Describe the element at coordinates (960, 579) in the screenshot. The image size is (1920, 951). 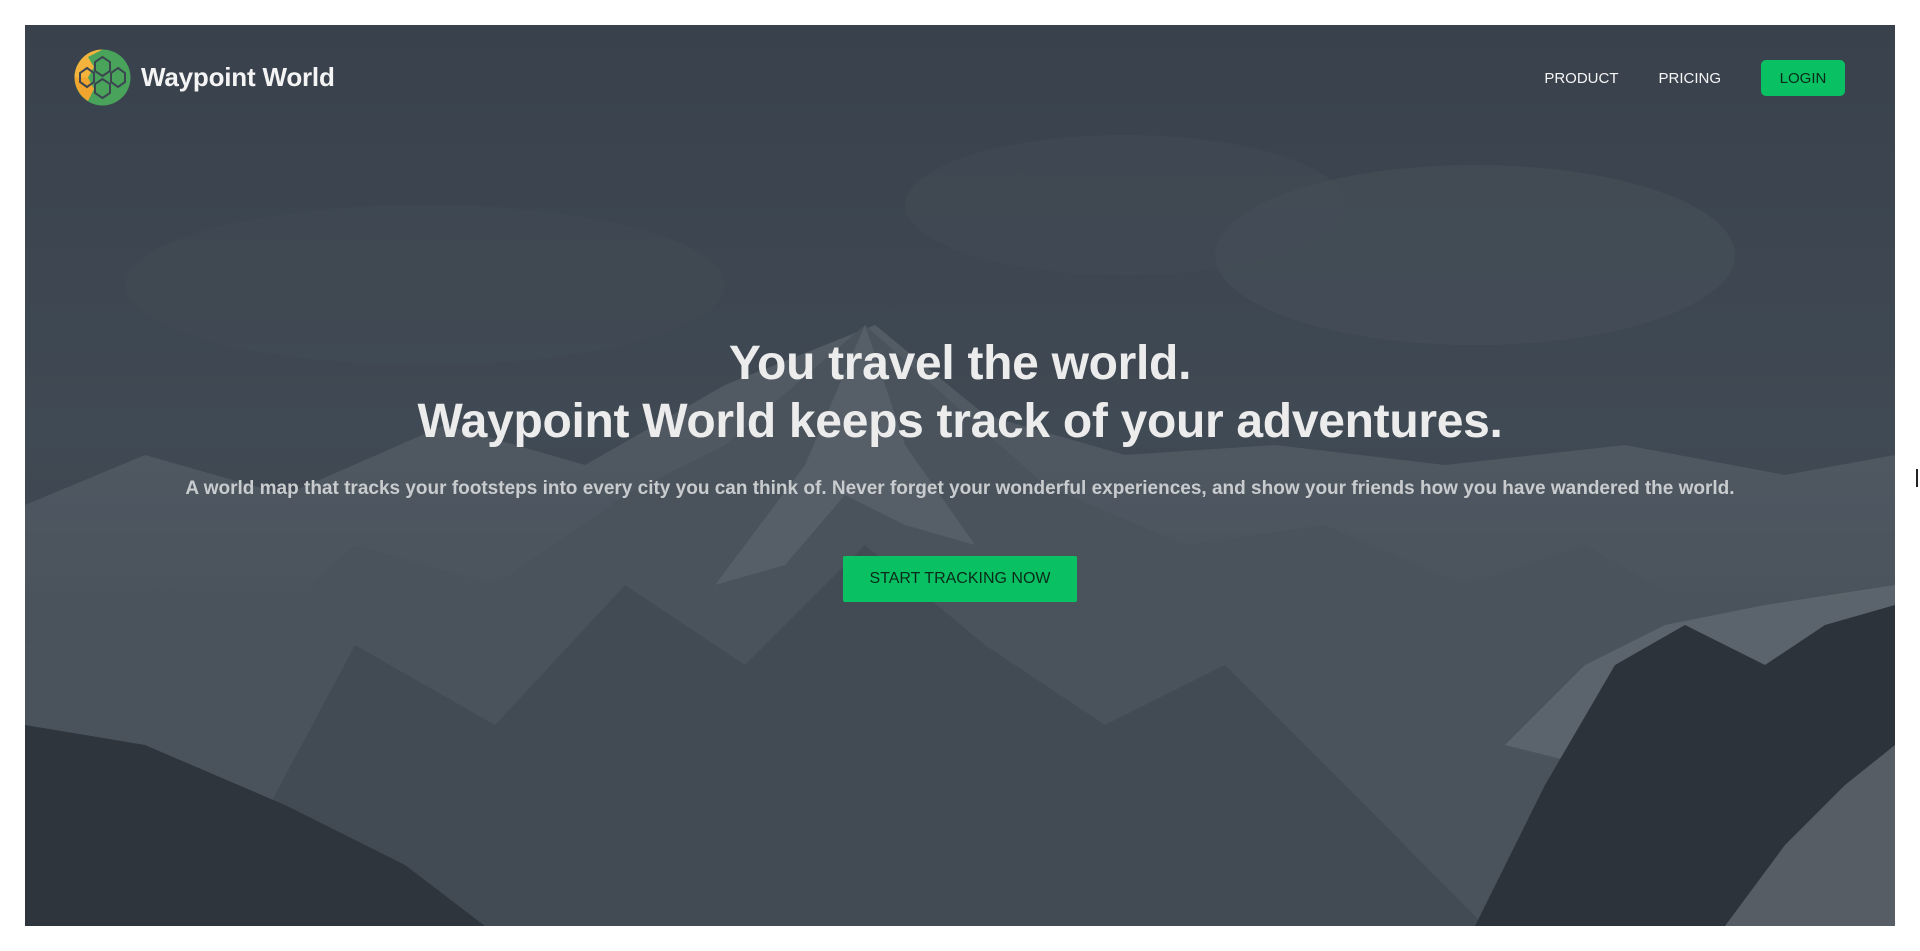
I see `start-tracking-button: START TRACKING NOW` at that location.